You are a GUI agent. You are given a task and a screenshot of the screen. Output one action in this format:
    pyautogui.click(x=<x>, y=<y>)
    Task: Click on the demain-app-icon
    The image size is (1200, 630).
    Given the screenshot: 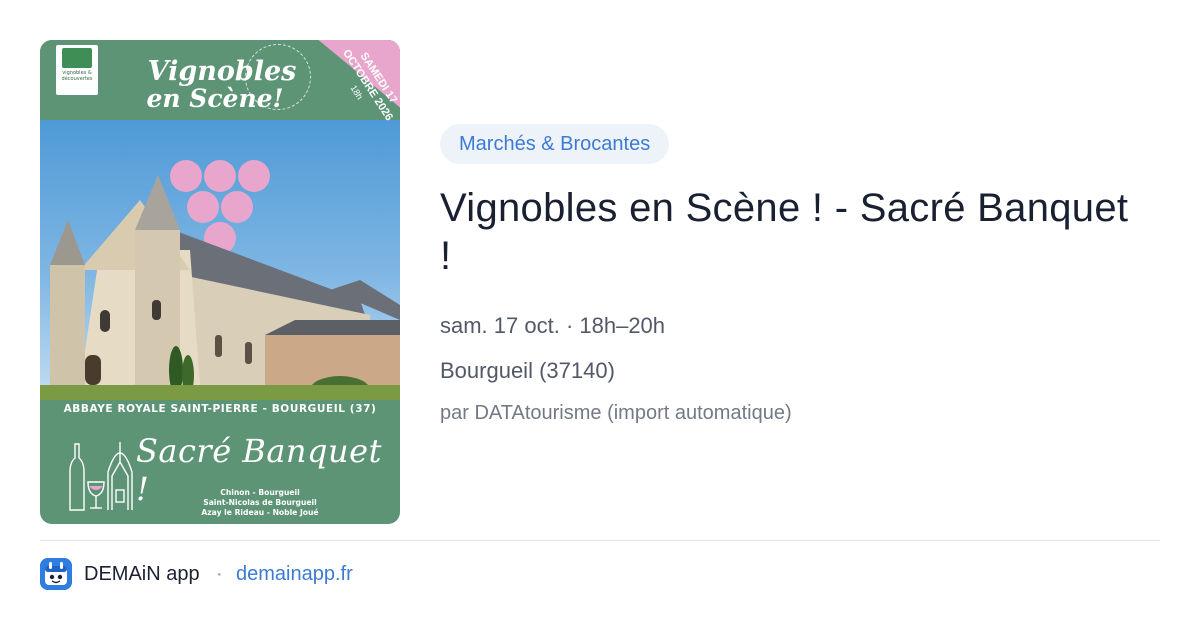 What is the action you would take?
    pyautogui.click(x=56, y=574)
    